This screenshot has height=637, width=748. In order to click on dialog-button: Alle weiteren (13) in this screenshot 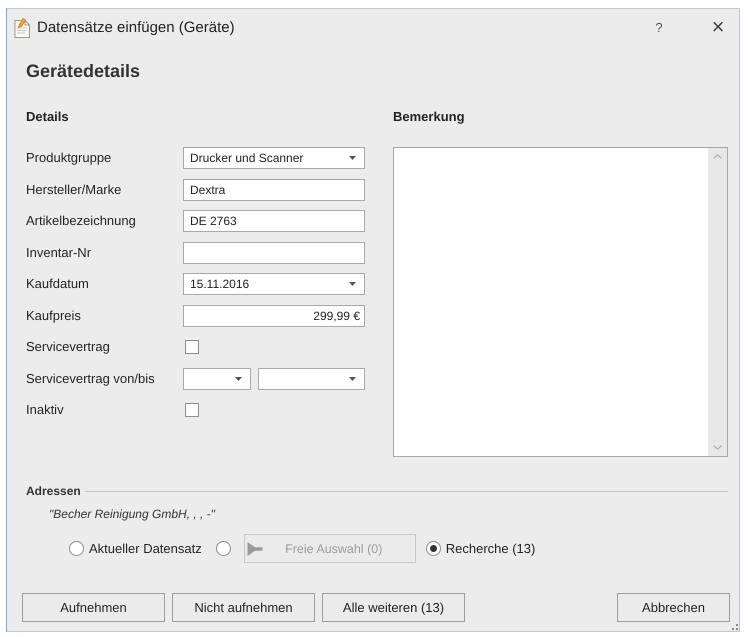, I will do `click(393, 607)`.